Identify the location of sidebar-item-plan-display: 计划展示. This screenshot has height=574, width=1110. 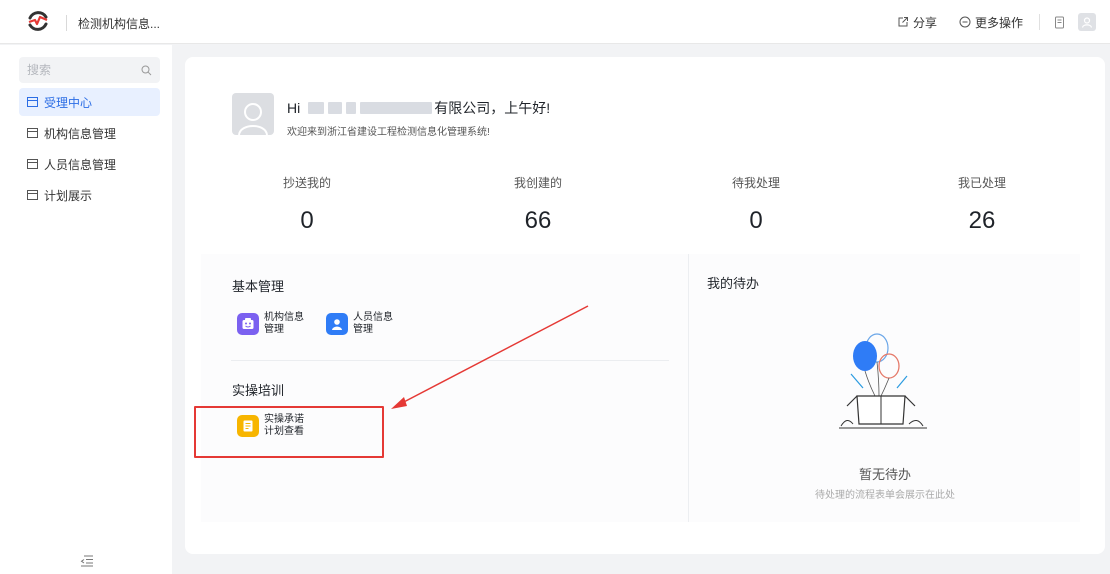
(89, 195).